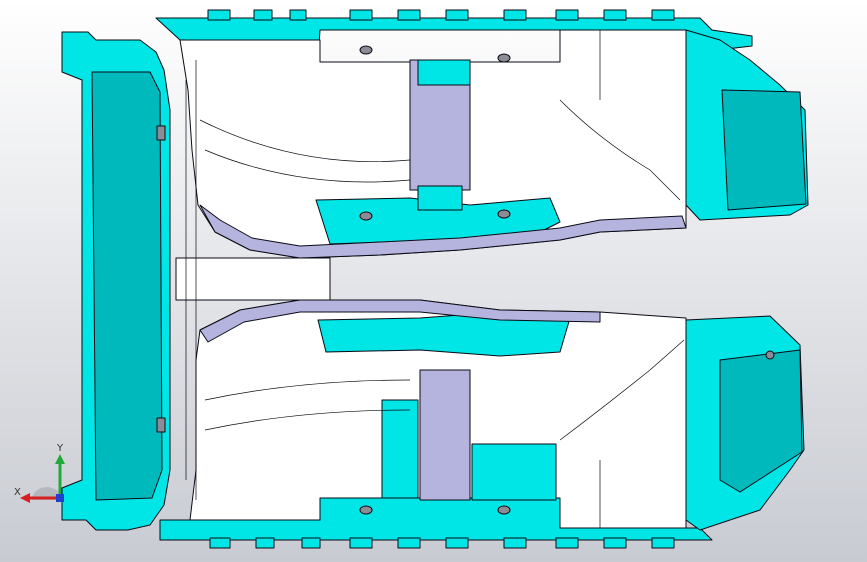 The width and height of the screenshot is (867, 562). Describe the element at coordinates (764, 150) in the screenshot. I see `front-block-upper-face` at that location.